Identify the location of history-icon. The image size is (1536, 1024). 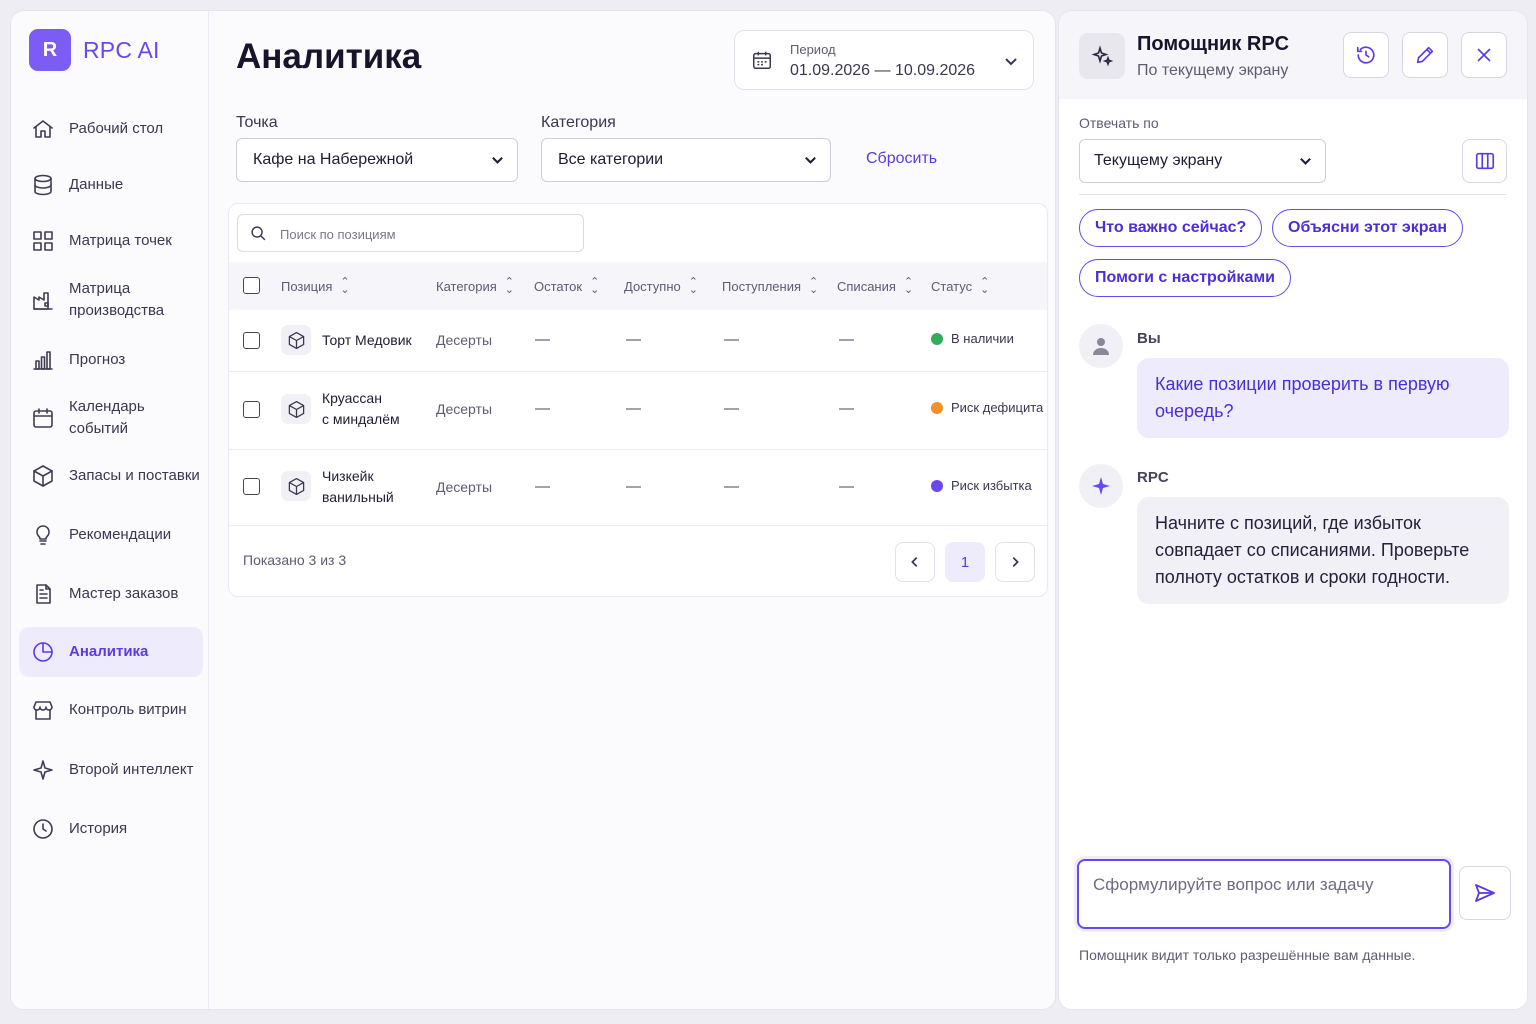
(1365, 55).